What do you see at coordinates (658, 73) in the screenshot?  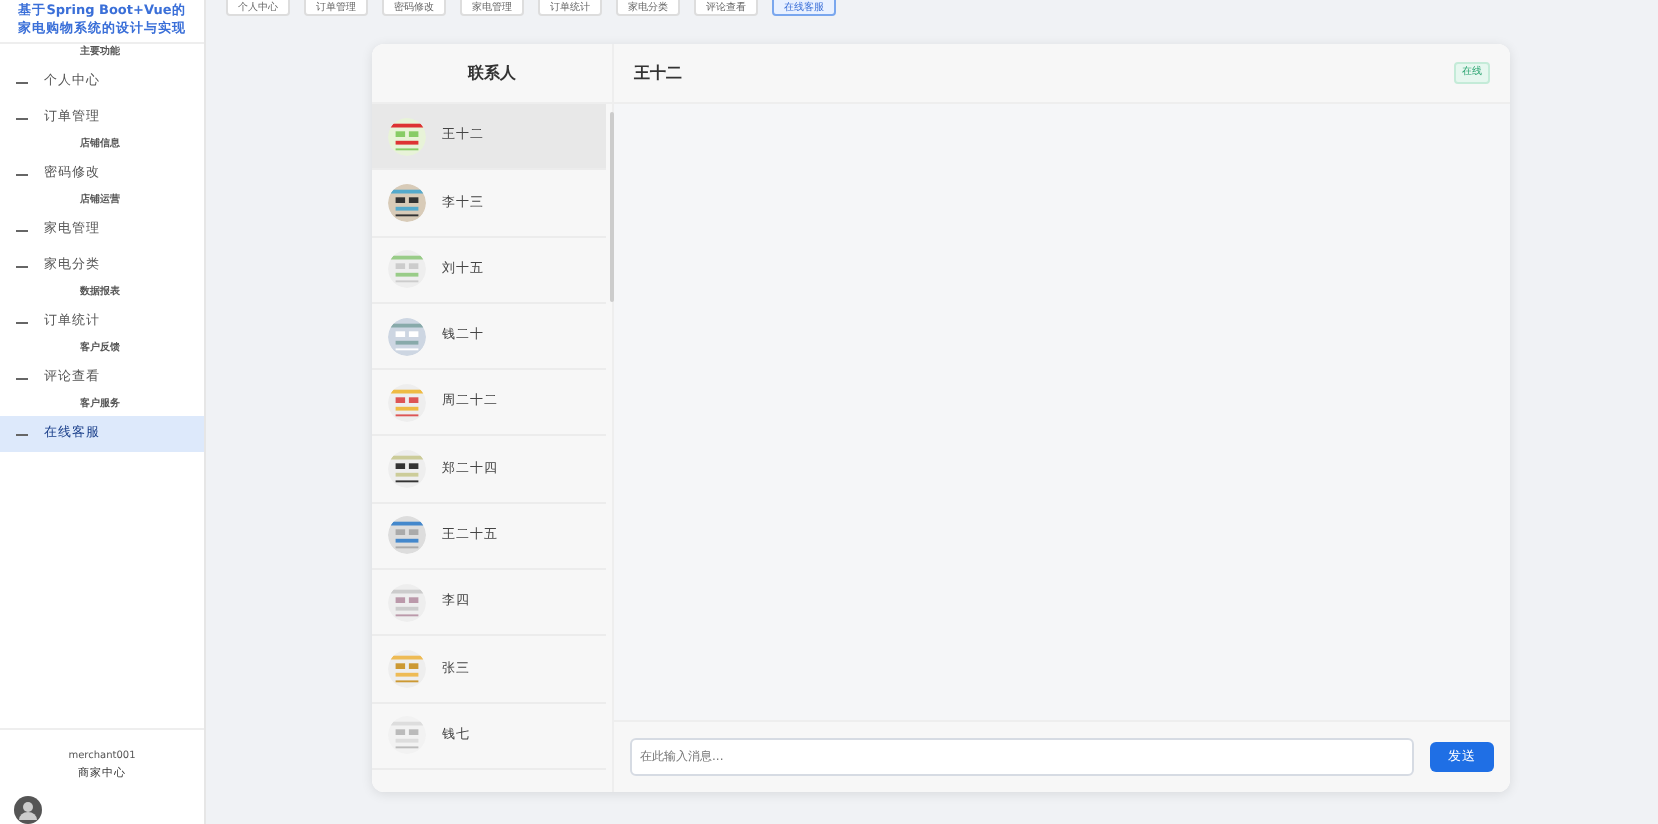 I see `chat-title: 王十二` at bounding box center [658, 73].